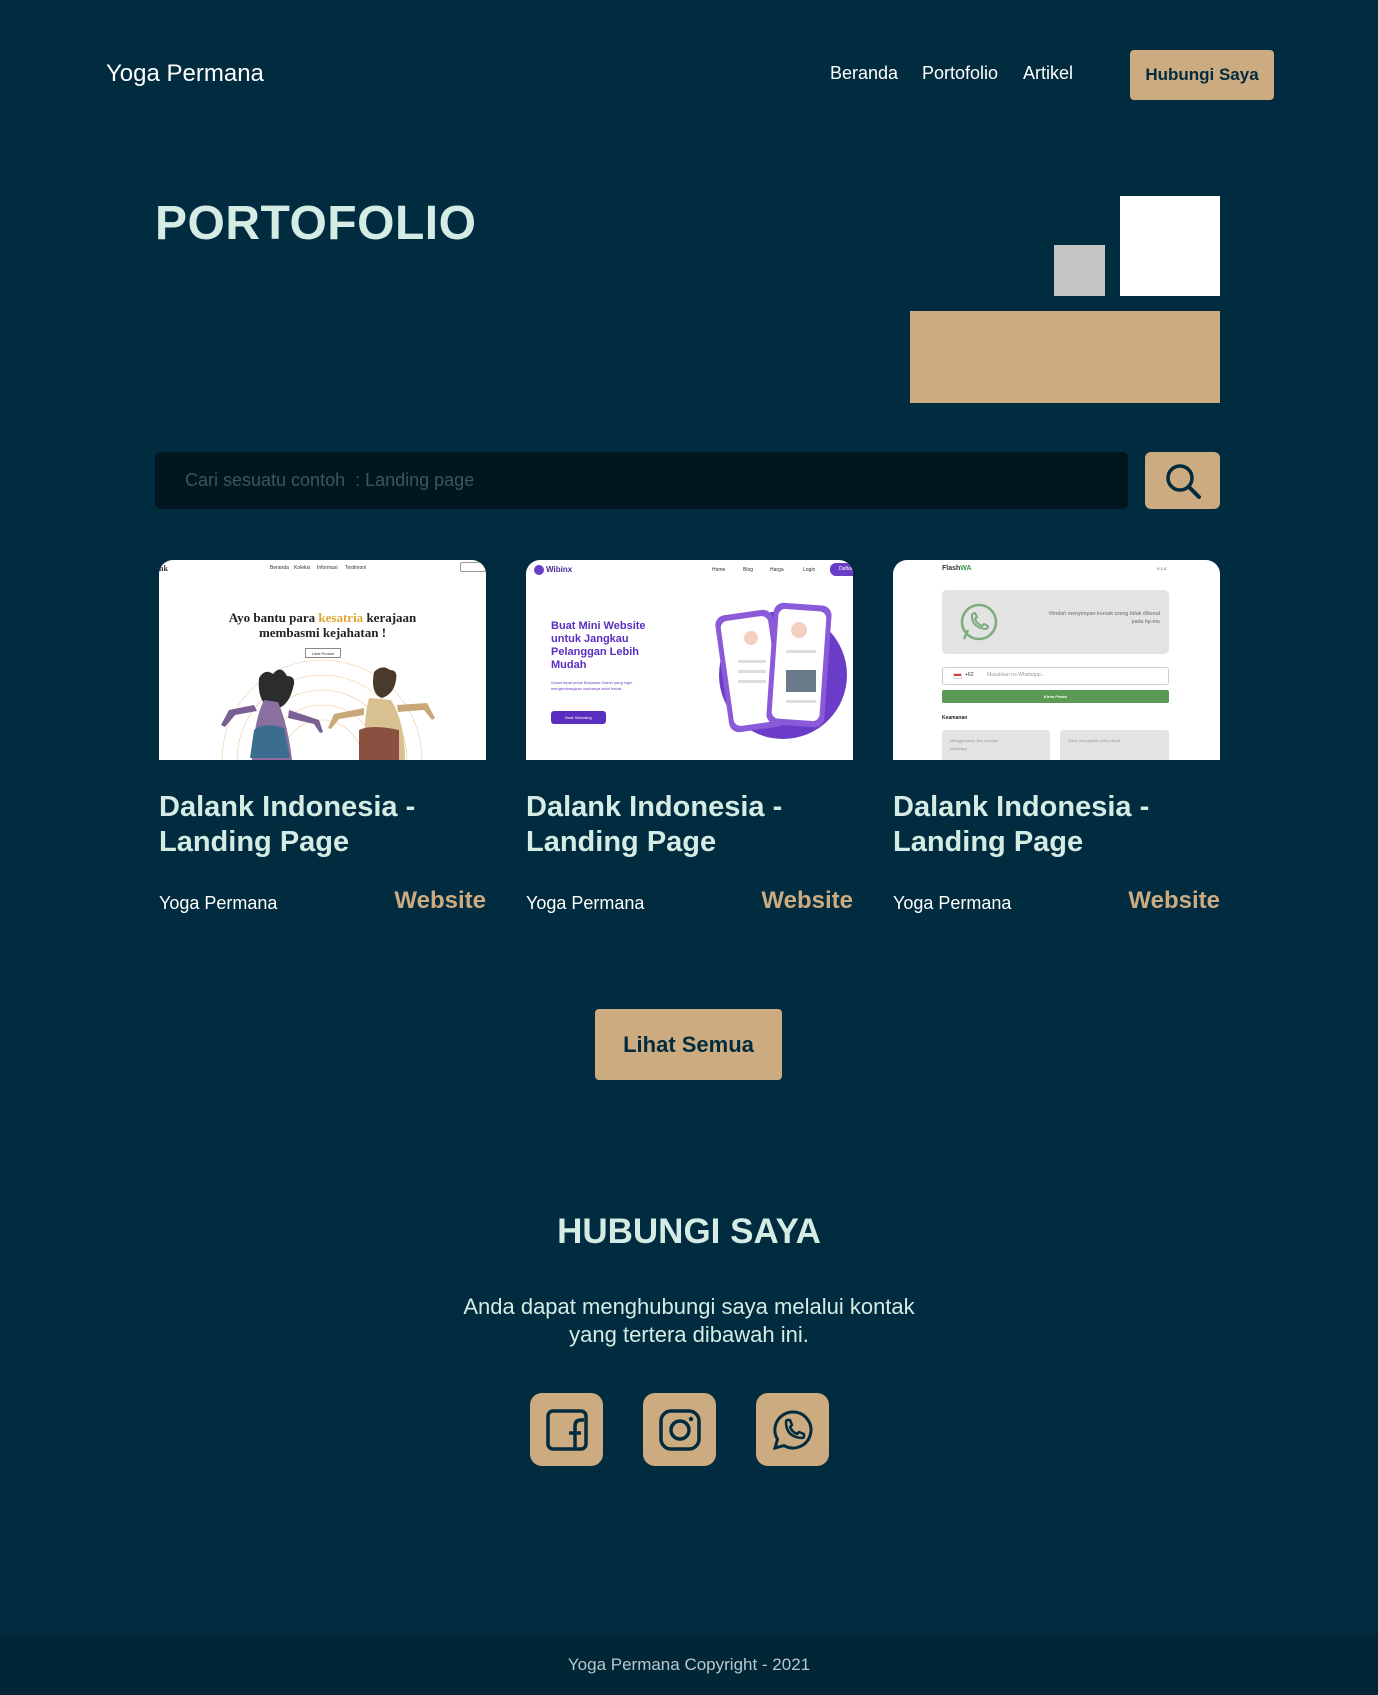 Image resolution: width=1378 pixels, height=1695 pixels. What do you see at coordinates (1079, 270) in the screenshot?
I see `decor-grey-square` at bounding box center [1079, 270].